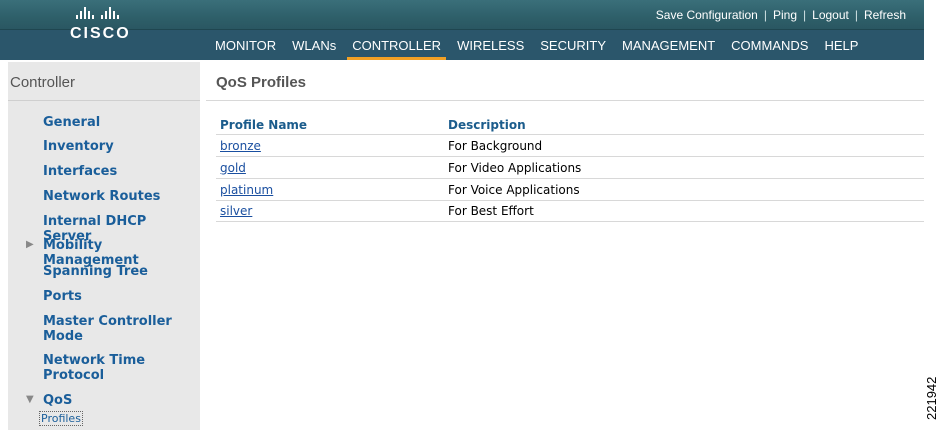 This screenshot has height=430, width=944. What do you see at coordinates (233, 168) in the screenshot?
I see `profile-link-gold: gold` at bounding box center [233, 168].